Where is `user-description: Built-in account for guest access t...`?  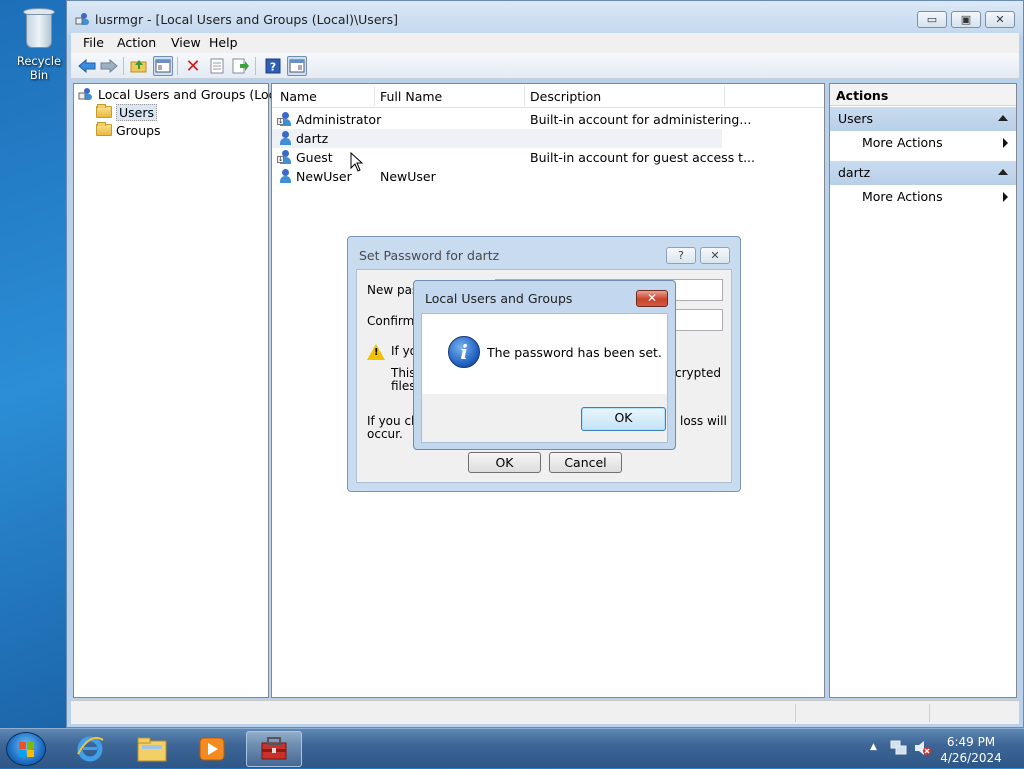
user-description: Built-in account for guest access t... is located at coordinates (643, 157).